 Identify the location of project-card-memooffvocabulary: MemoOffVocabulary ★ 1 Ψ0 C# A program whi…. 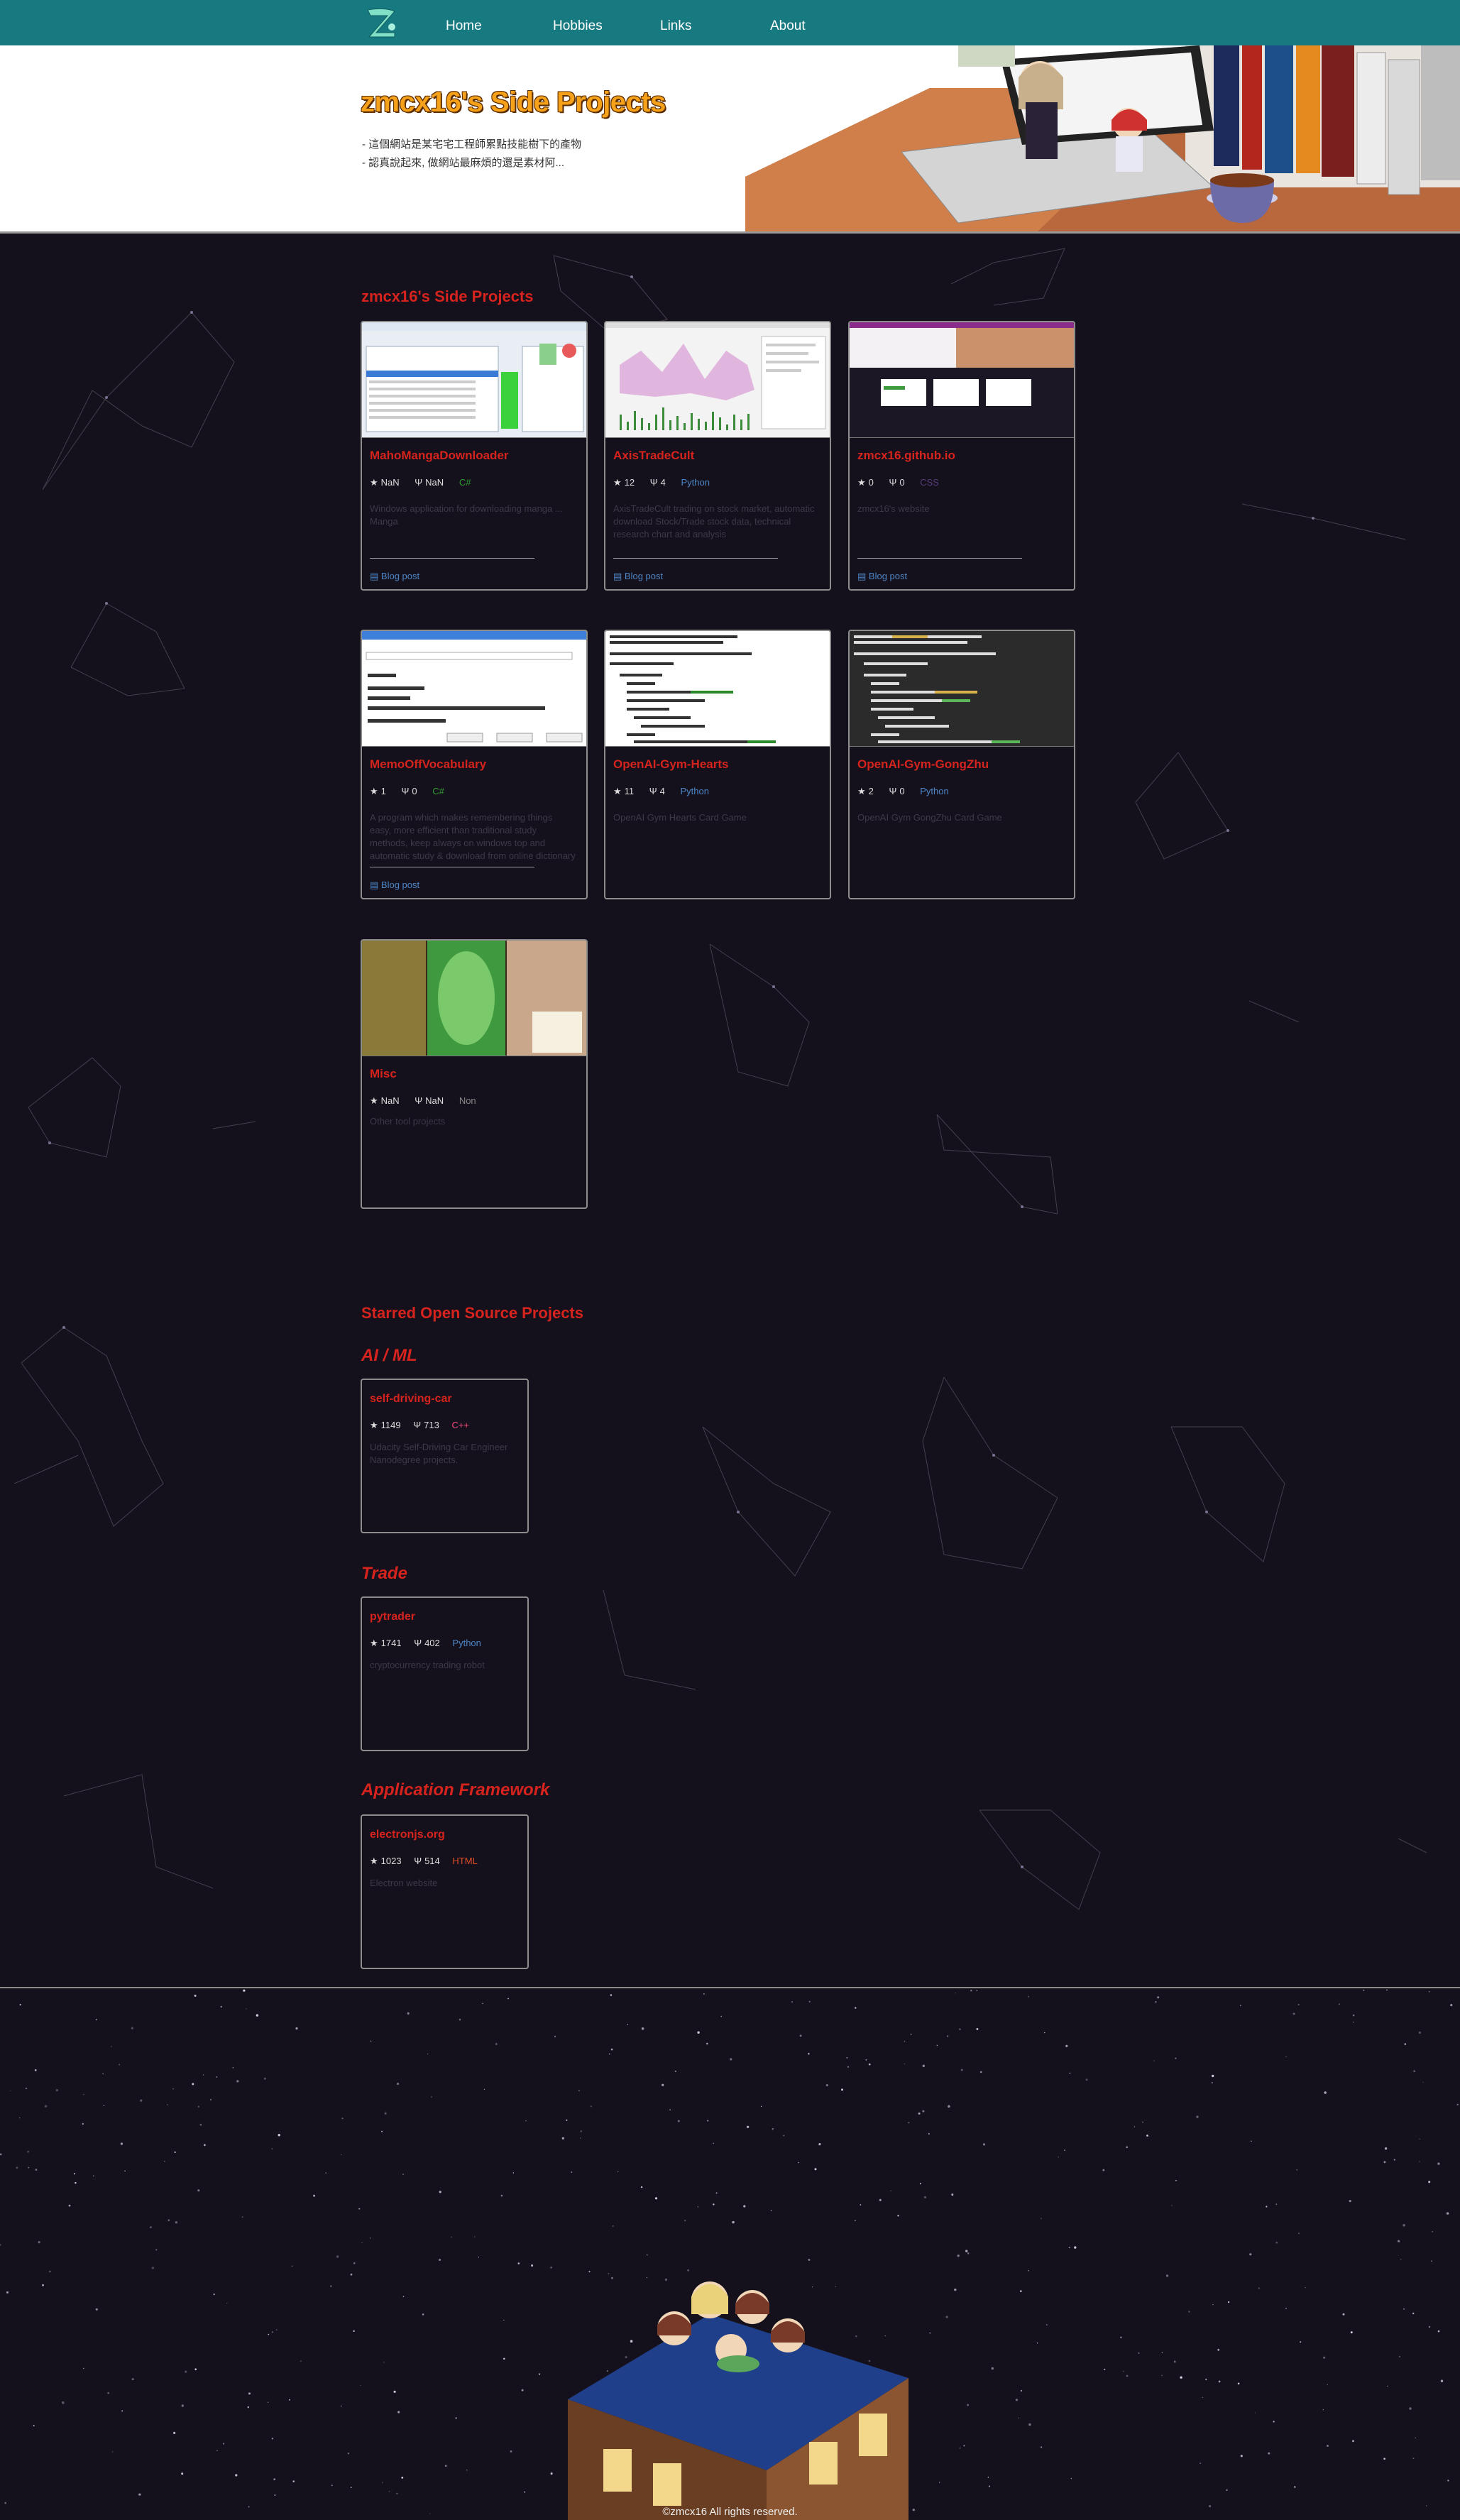
(474, 765).